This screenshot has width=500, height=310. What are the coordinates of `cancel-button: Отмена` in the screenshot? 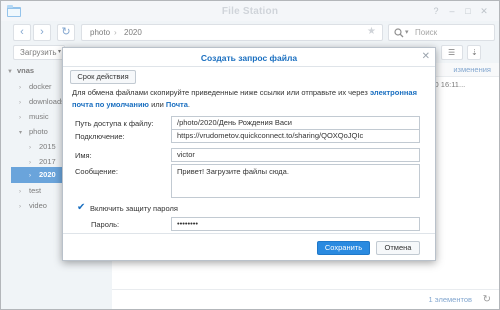 It's located at (398, 248).